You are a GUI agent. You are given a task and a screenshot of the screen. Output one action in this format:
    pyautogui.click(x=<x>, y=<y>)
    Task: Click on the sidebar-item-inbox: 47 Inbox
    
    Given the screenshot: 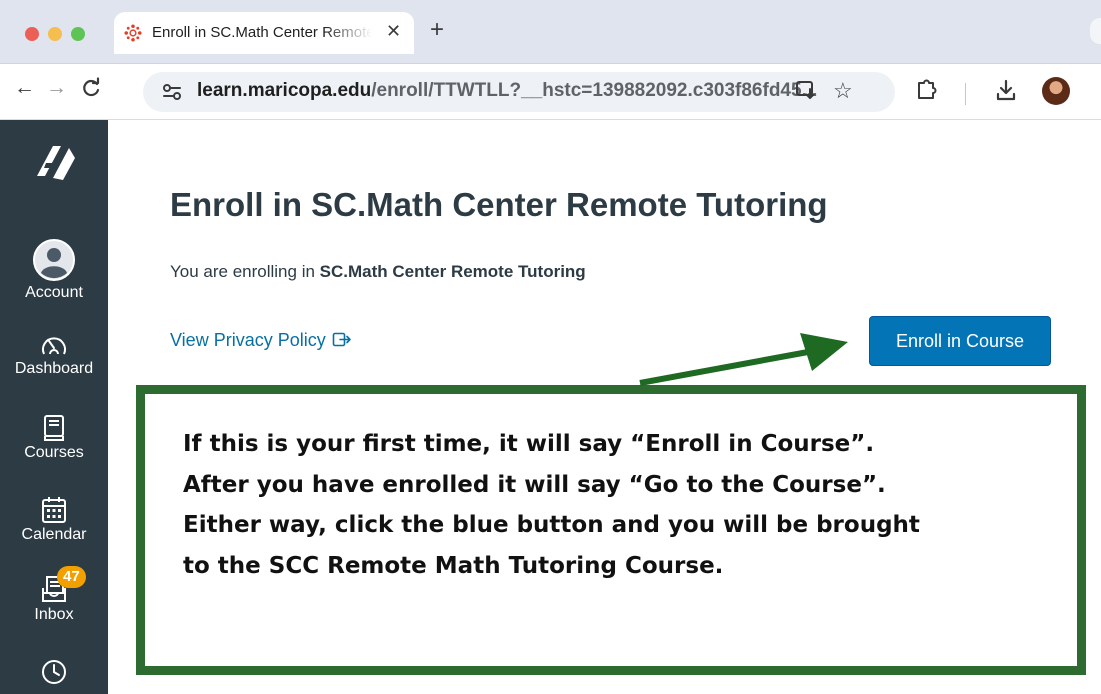 What is the action you would take?
    pyautogui.click(x=54, y=595)
    